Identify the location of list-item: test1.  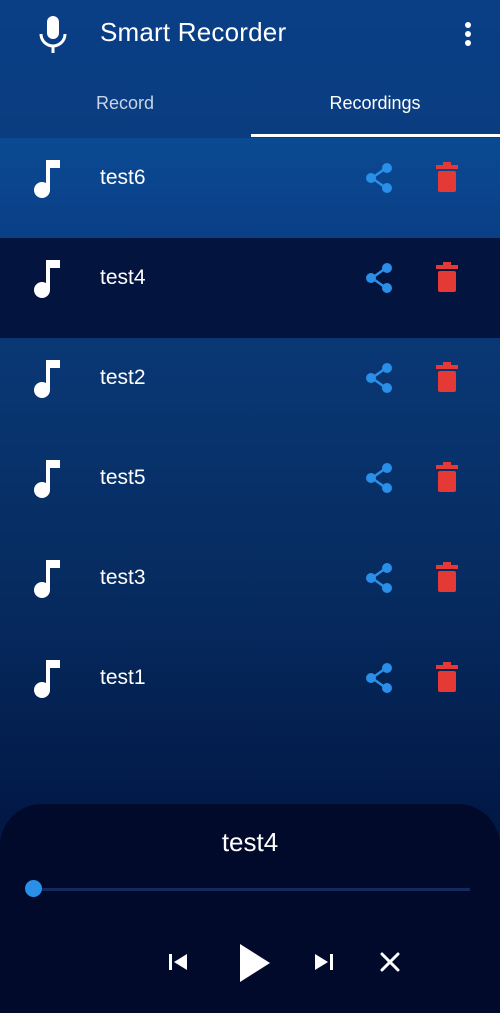
(250, 688).